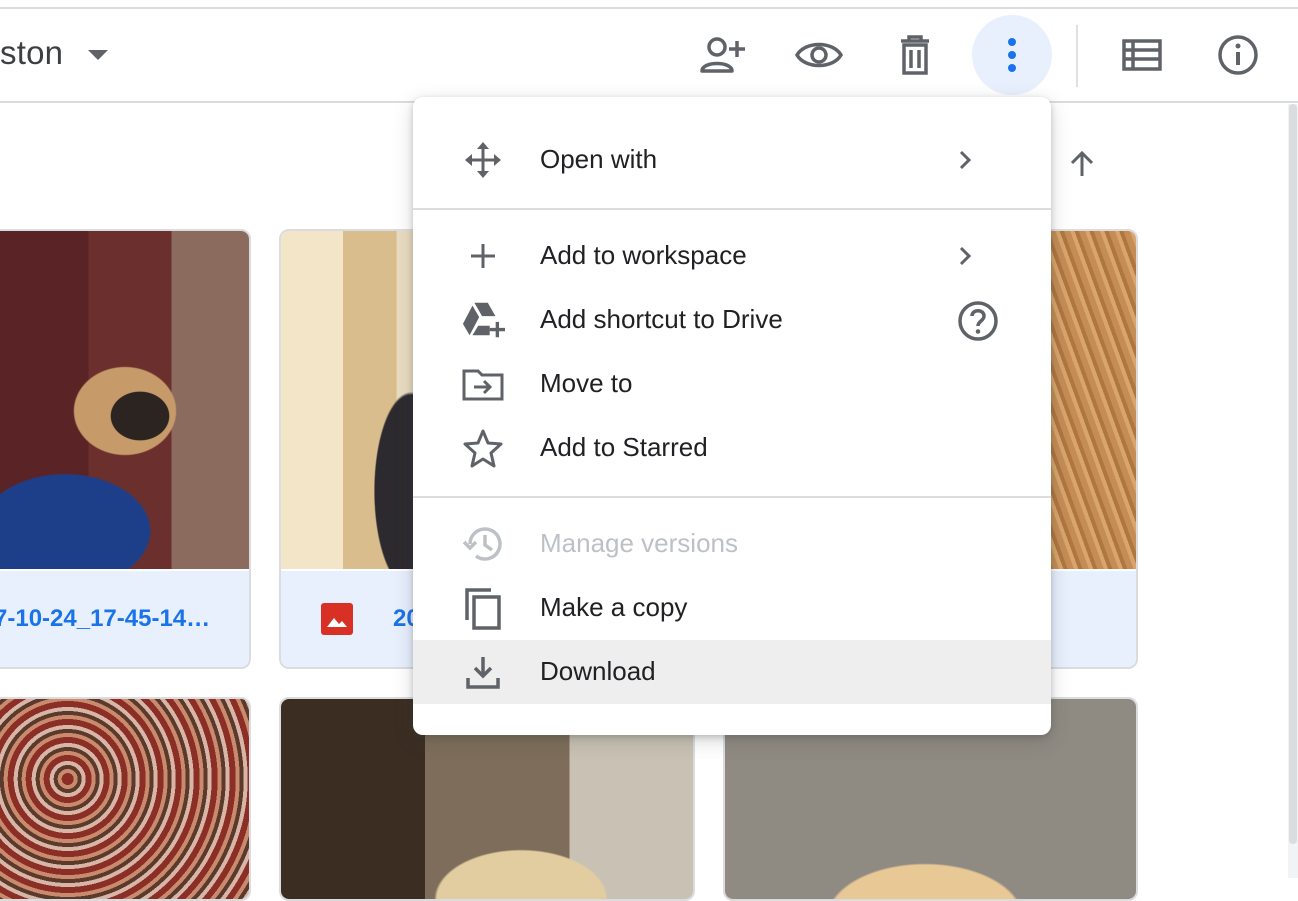 The height and width of the screenshot is (901, 1298). What do you see at coordinates (732, 160) in the screenshot?
I see `menu-item-open-with: Open with` at bounding box center [732, 160].